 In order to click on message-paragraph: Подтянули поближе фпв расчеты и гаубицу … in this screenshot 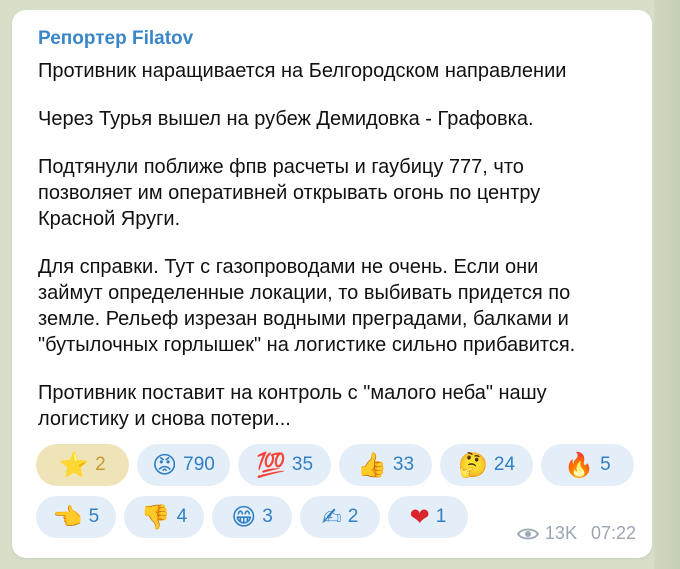, I will do `click(289, 193)`.